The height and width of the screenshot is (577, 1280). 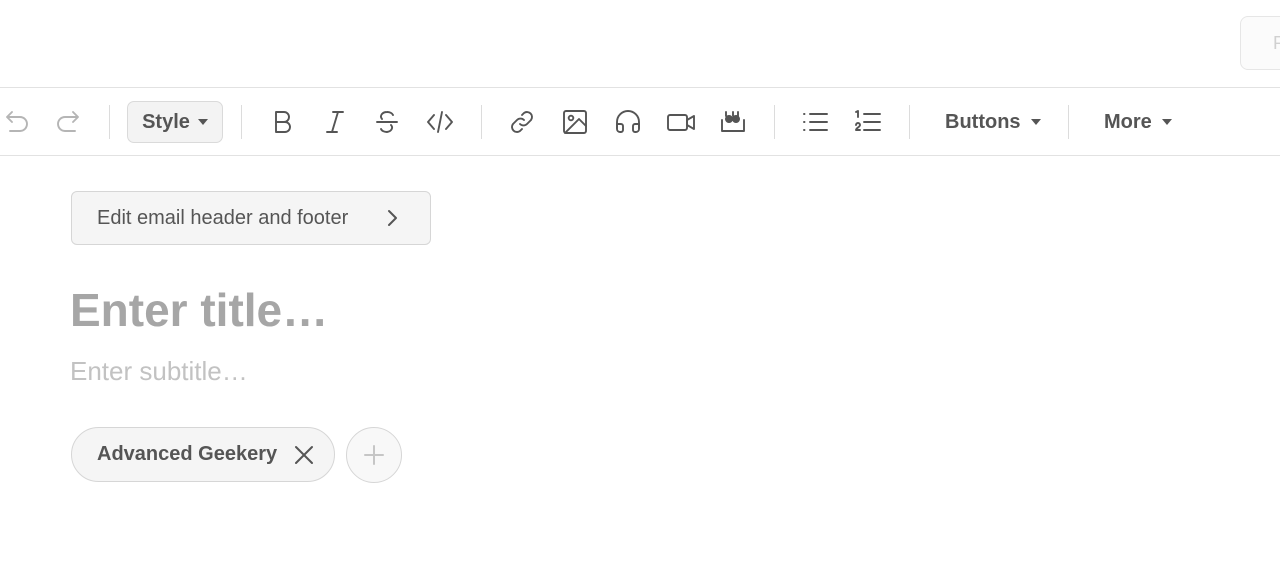 I want to click on more-dropdown: More, so click(x=1138, y=122).